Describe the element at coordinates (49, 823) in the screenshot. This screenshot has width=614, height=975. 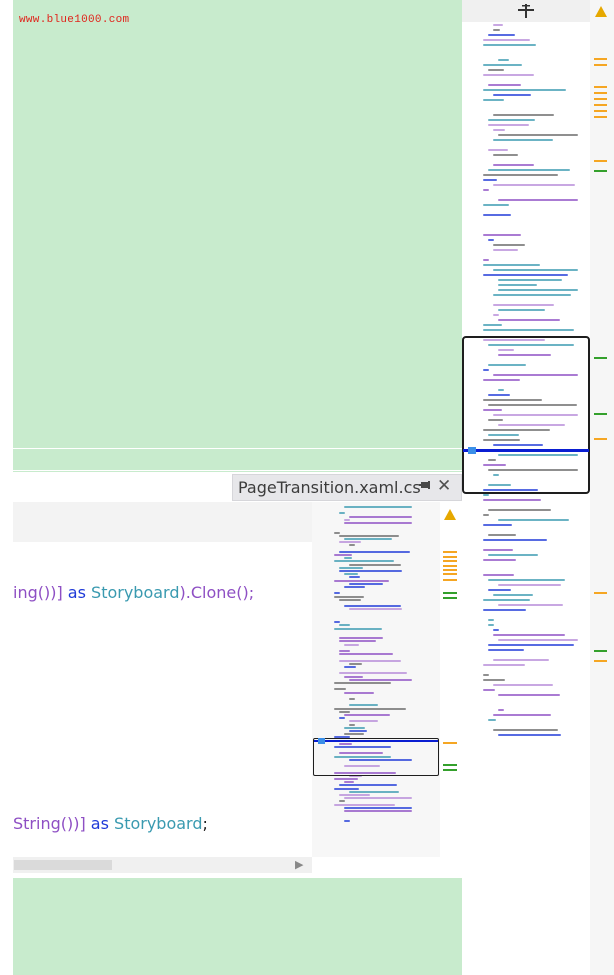
I see `code-token-method: String())]` at that location.